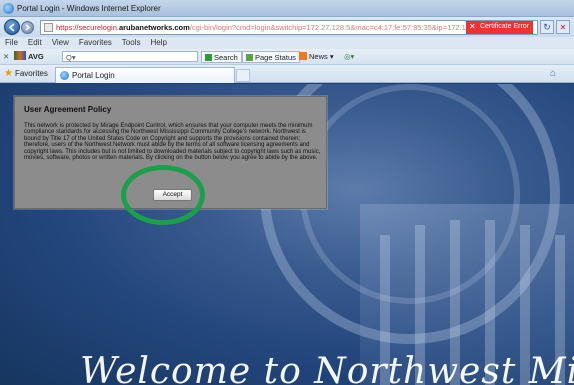  I want to click on lock-icon, so click(48, 27).